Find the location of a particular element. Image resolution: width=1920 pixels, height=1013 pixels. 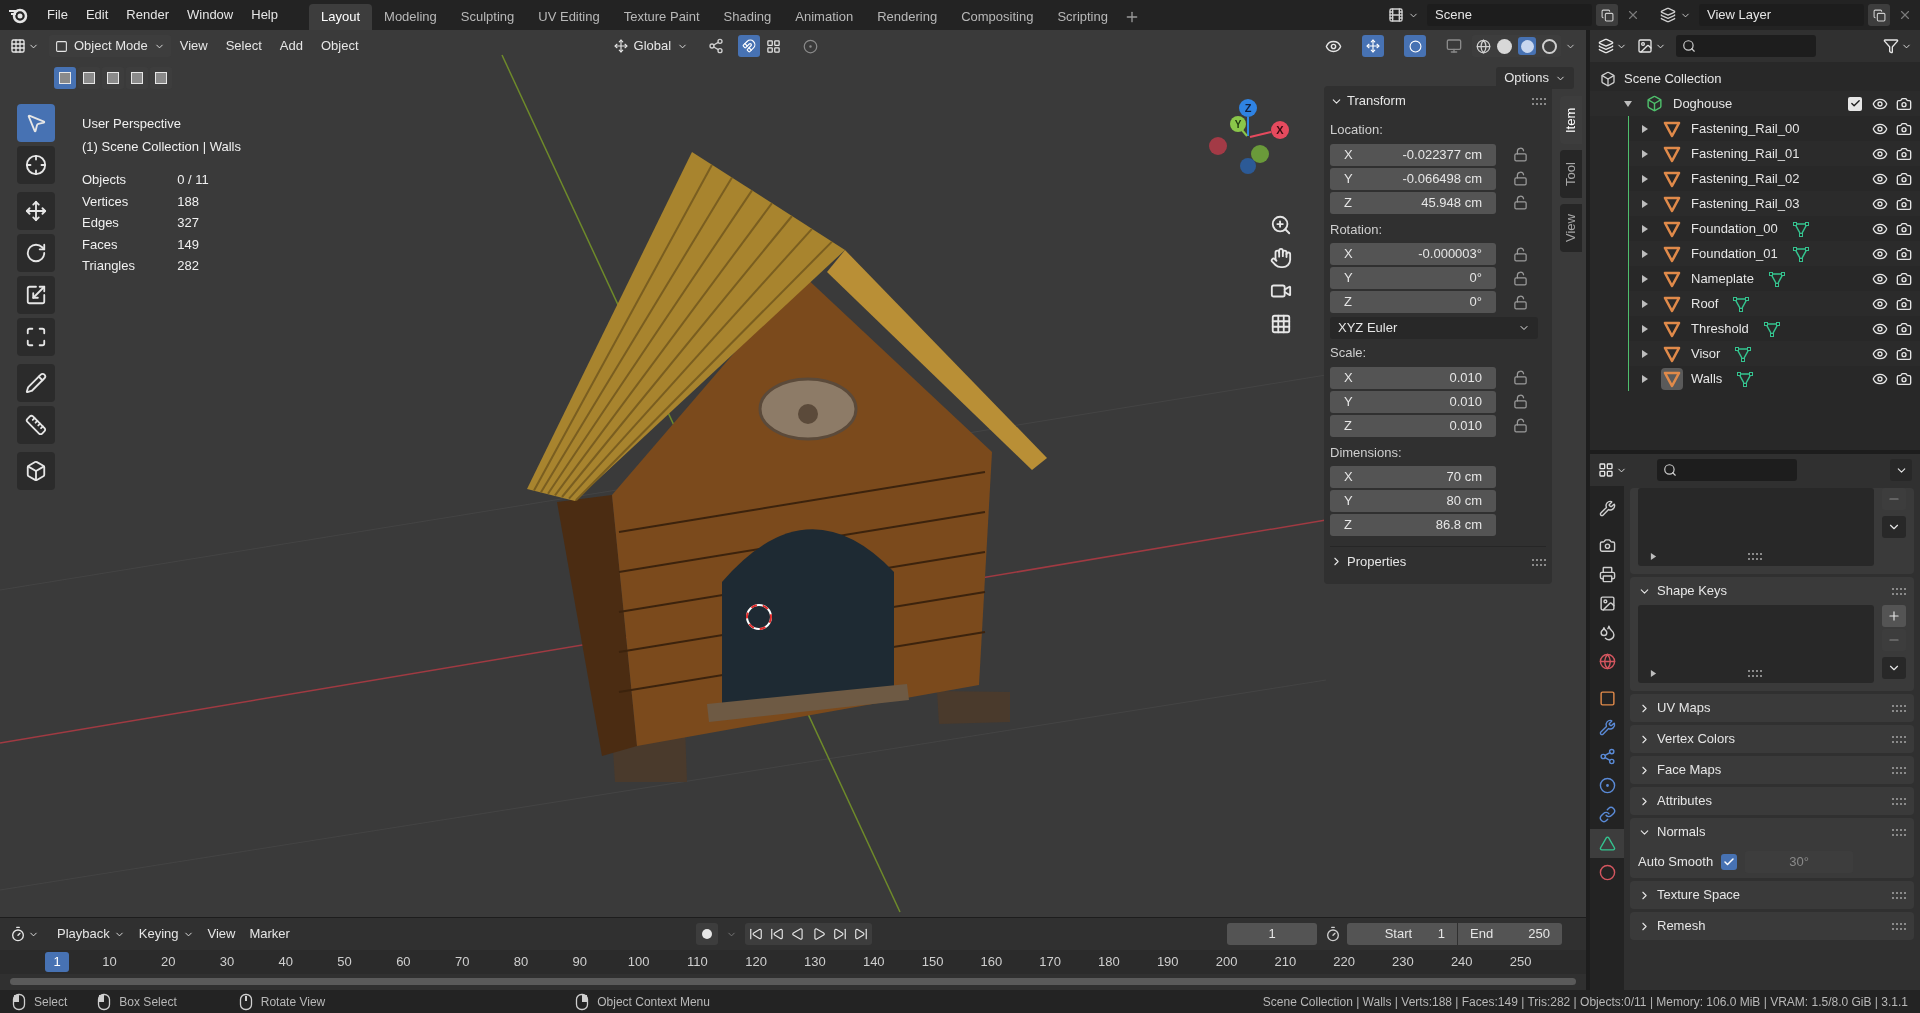

frame-number: 70 is located at coordinates (462, 962).